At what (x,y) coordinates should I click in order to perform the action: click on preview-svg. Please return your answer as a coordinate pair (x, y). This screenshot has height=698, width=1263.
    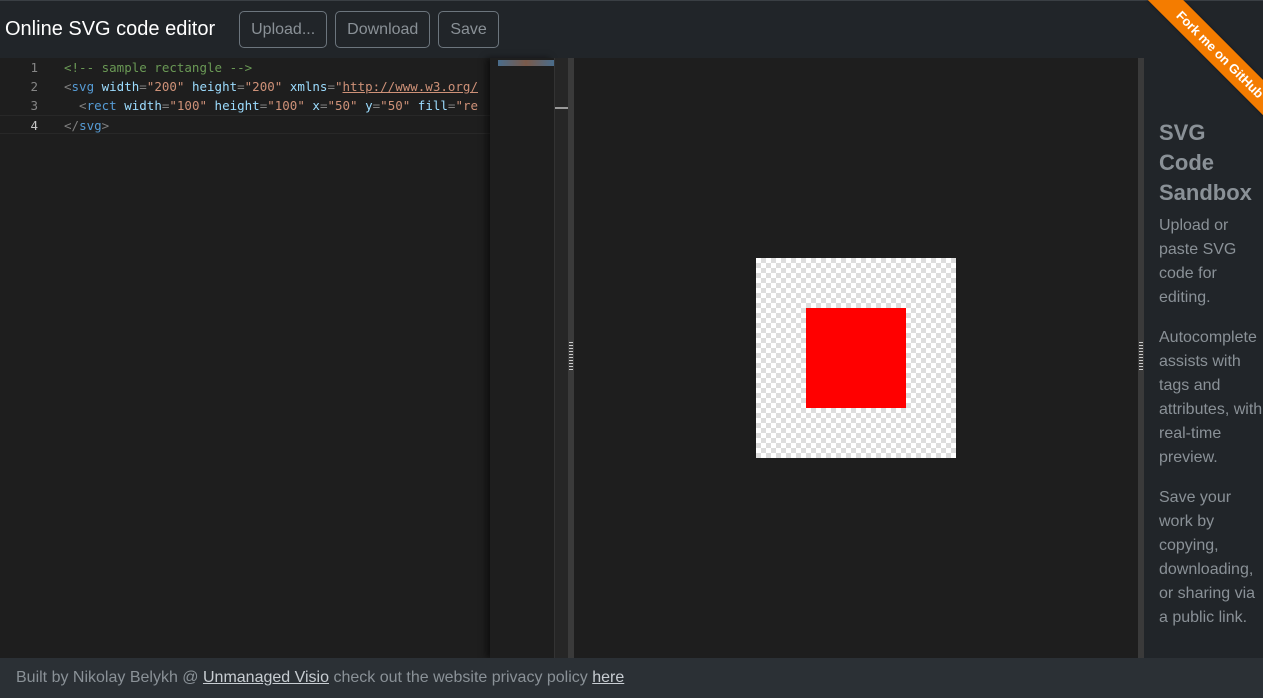
    Looking at the image, I should click on (856, 358).